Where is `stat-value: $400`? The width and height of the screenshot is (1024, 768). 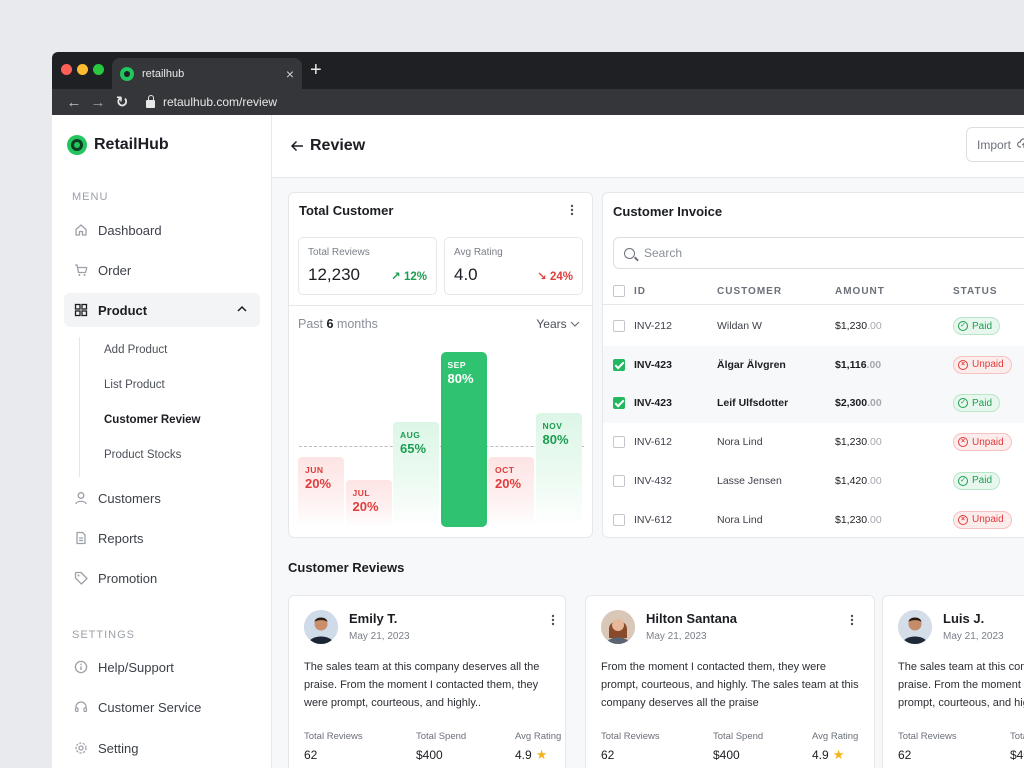
stat-value: $400 is located at coordinates (429, 755).